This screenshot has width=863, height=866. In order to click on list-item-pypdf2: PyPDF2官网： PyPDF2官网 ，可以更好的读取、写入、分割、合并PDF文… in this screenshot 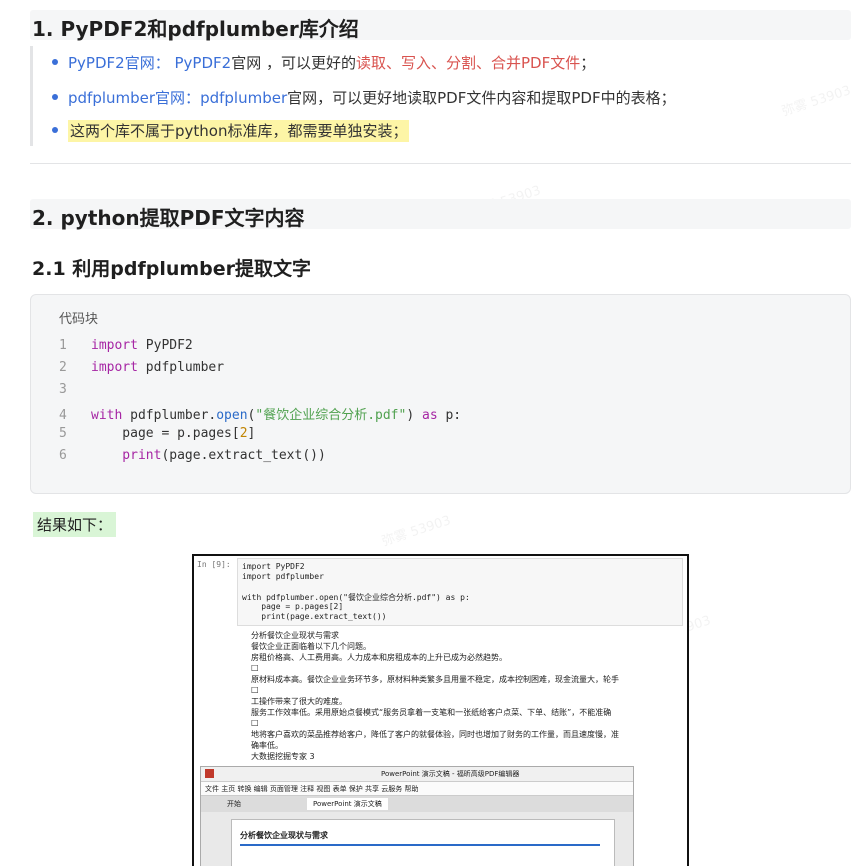, I will do `click(323, 62)`.